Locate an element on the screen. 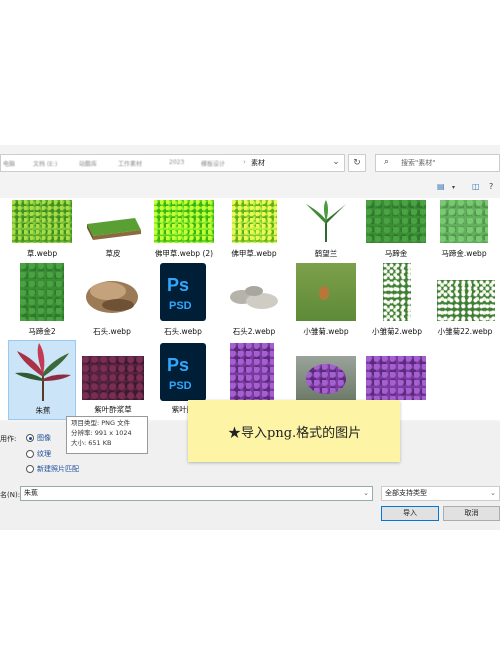 The image size is (500, 653). filename-input: 朱蕉 ⌄ is located at coordinates (196, 493).